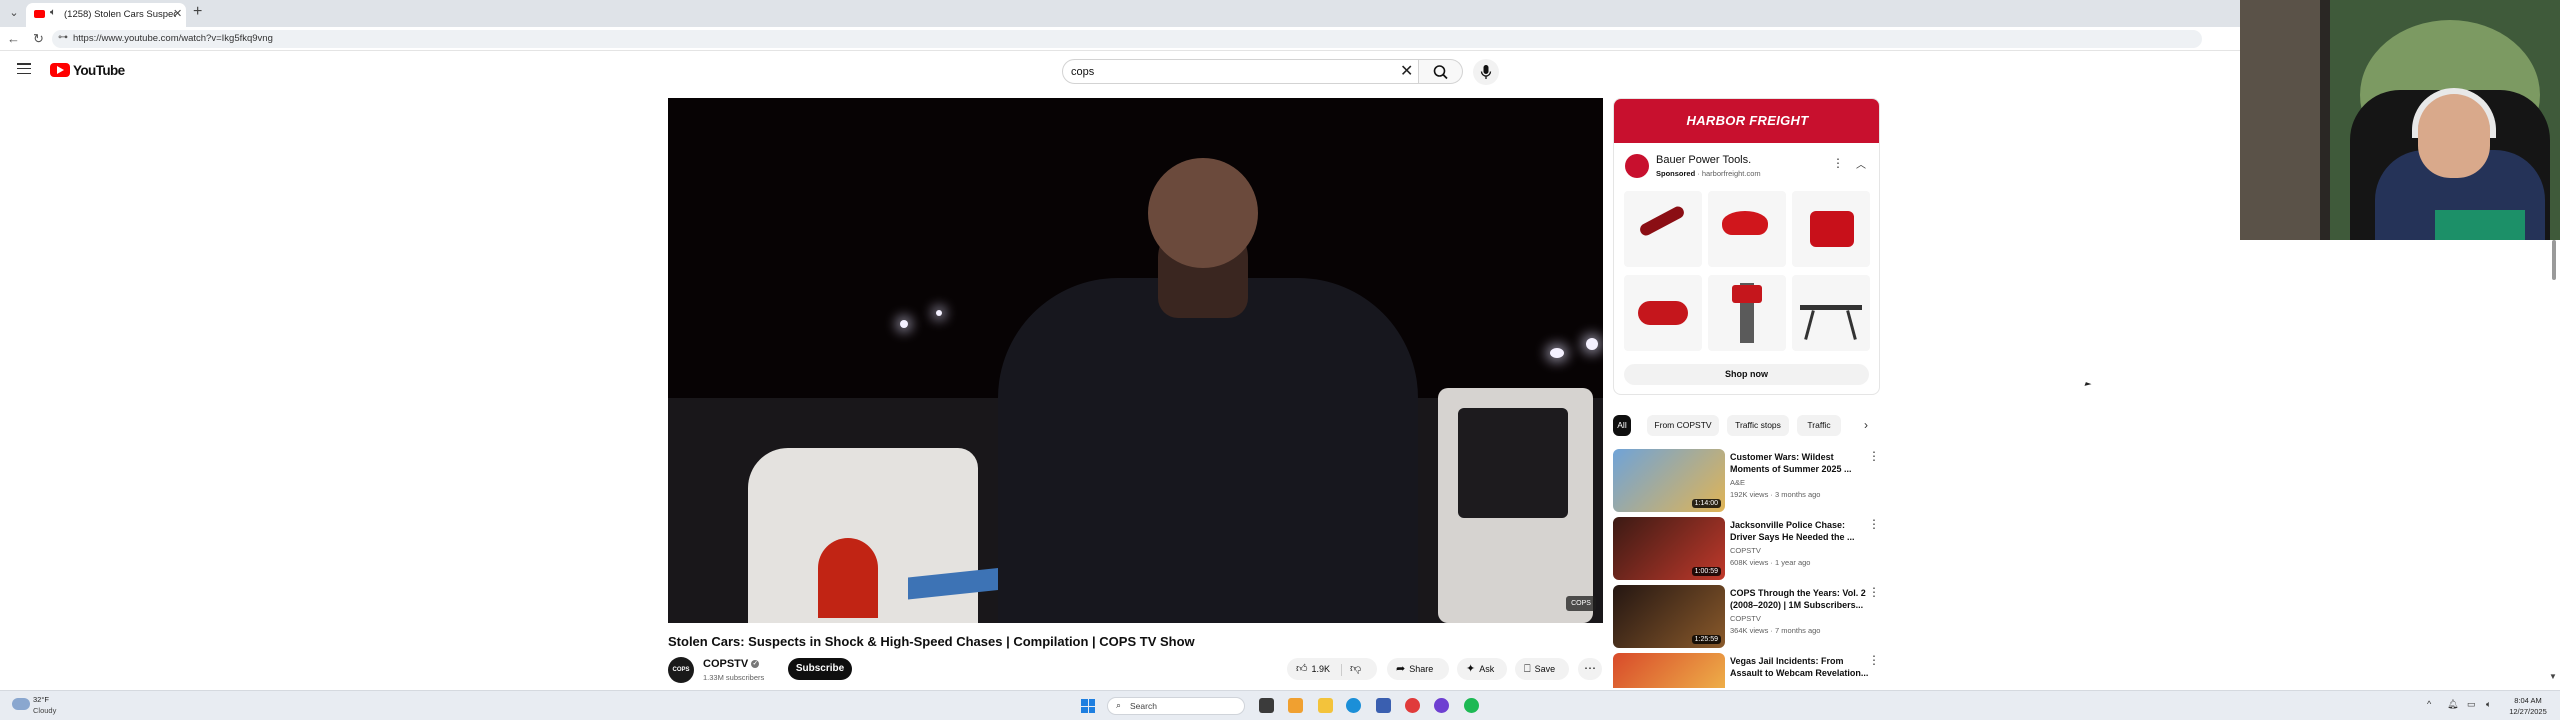  What do you see at coordinates (1819, 425) in the screenshot?
I see `chip-traffic: Traffic` at bounding box center [1819, 425].